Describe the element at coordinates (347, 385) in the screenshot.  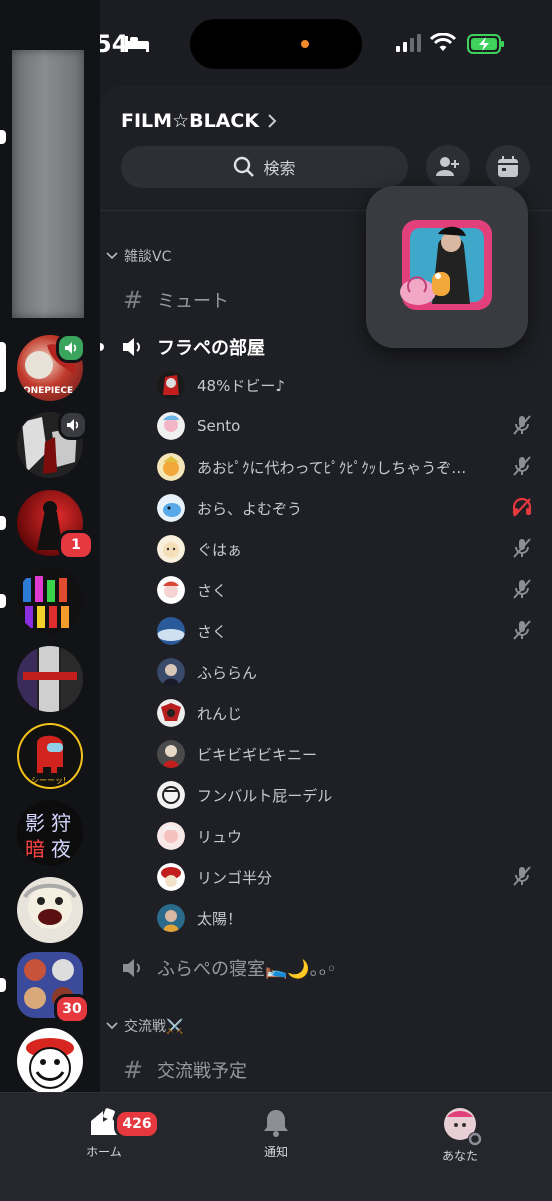
I see `voice-member: 48%ドビー♪` at that location.